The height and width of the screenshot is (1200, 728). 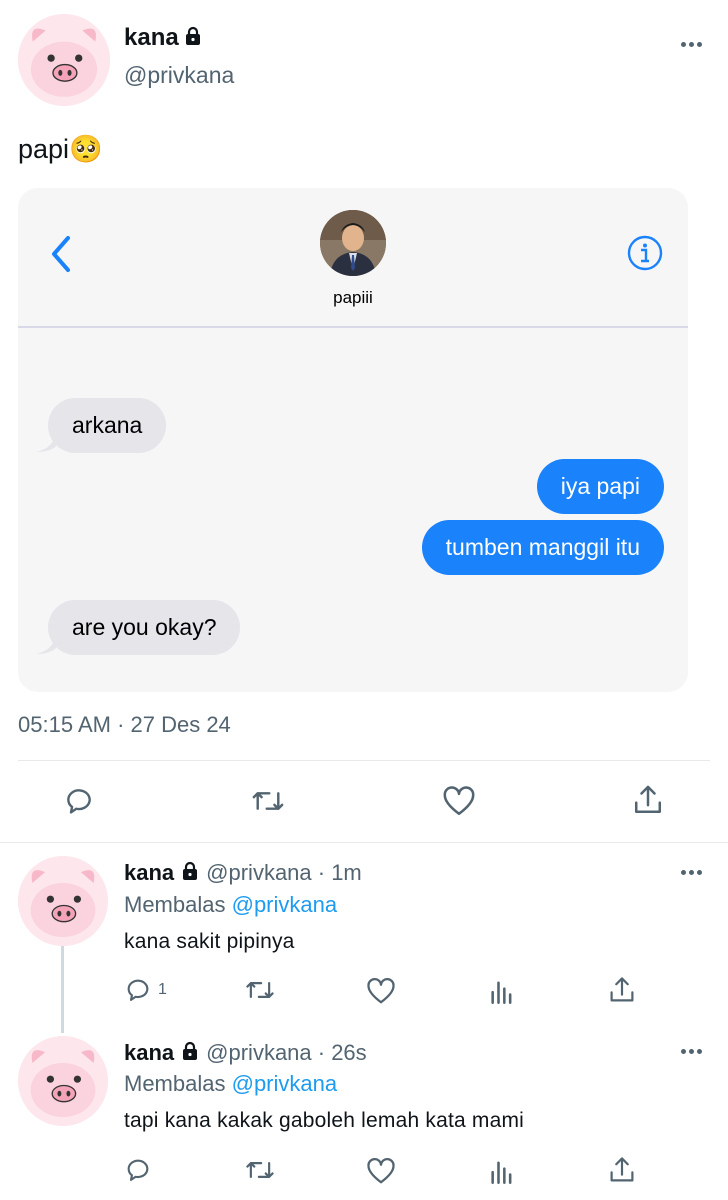 I want to click on thread-line, so click(x=62, y=989).